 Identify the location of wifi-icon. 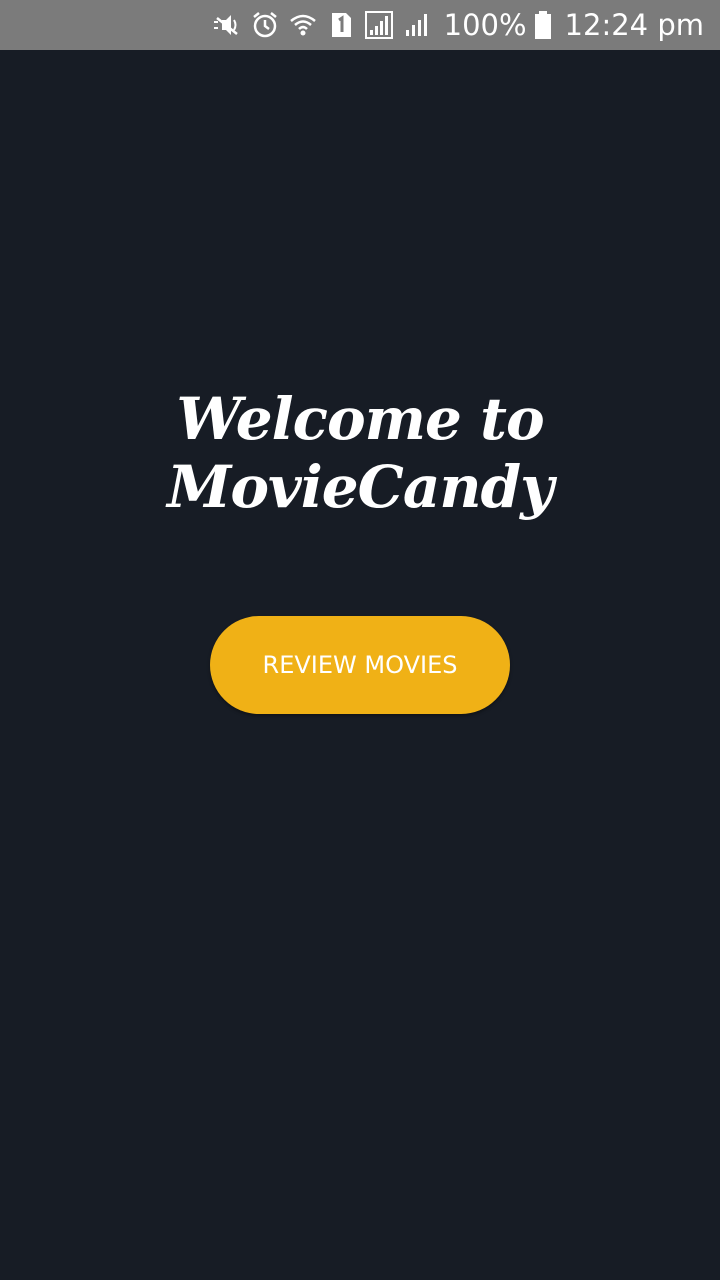
(303, 25).